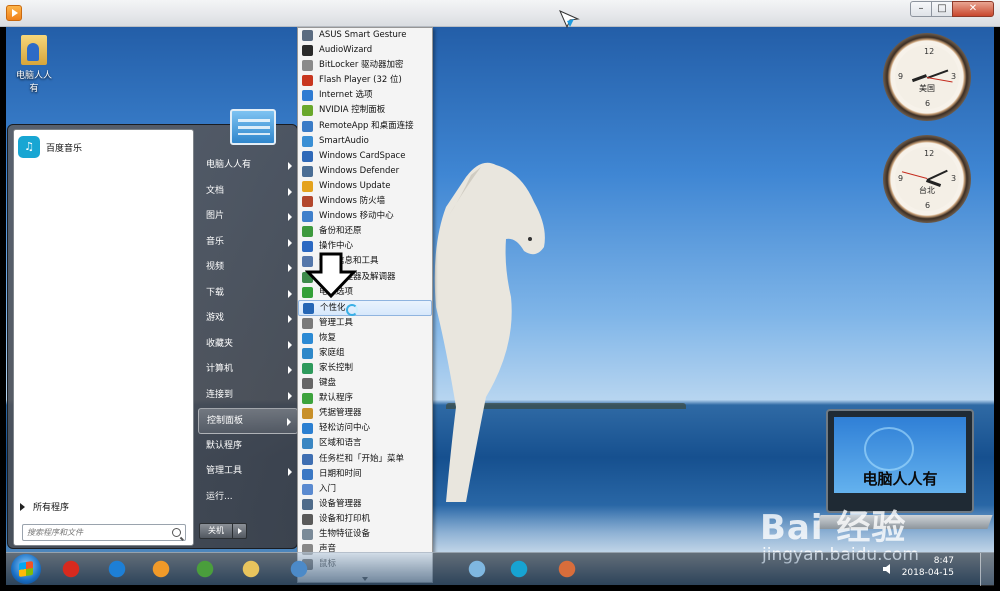  Describe the element at coordinates (251, 569) in the screenshot. I see `explorer-icon` at that location.